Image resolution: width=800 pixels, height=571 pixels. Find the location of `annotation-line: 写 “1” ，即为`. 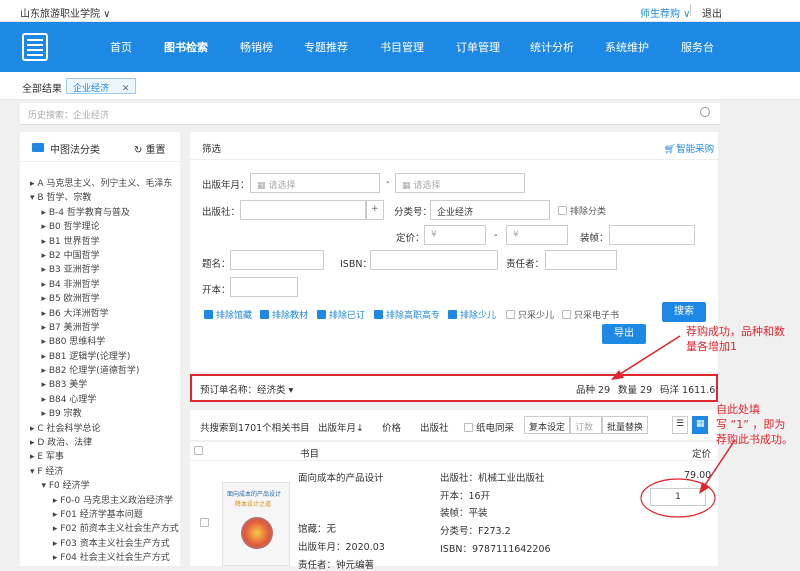

annotation-line: 写 “1” ，即为 is located at coordinates (751, 424).